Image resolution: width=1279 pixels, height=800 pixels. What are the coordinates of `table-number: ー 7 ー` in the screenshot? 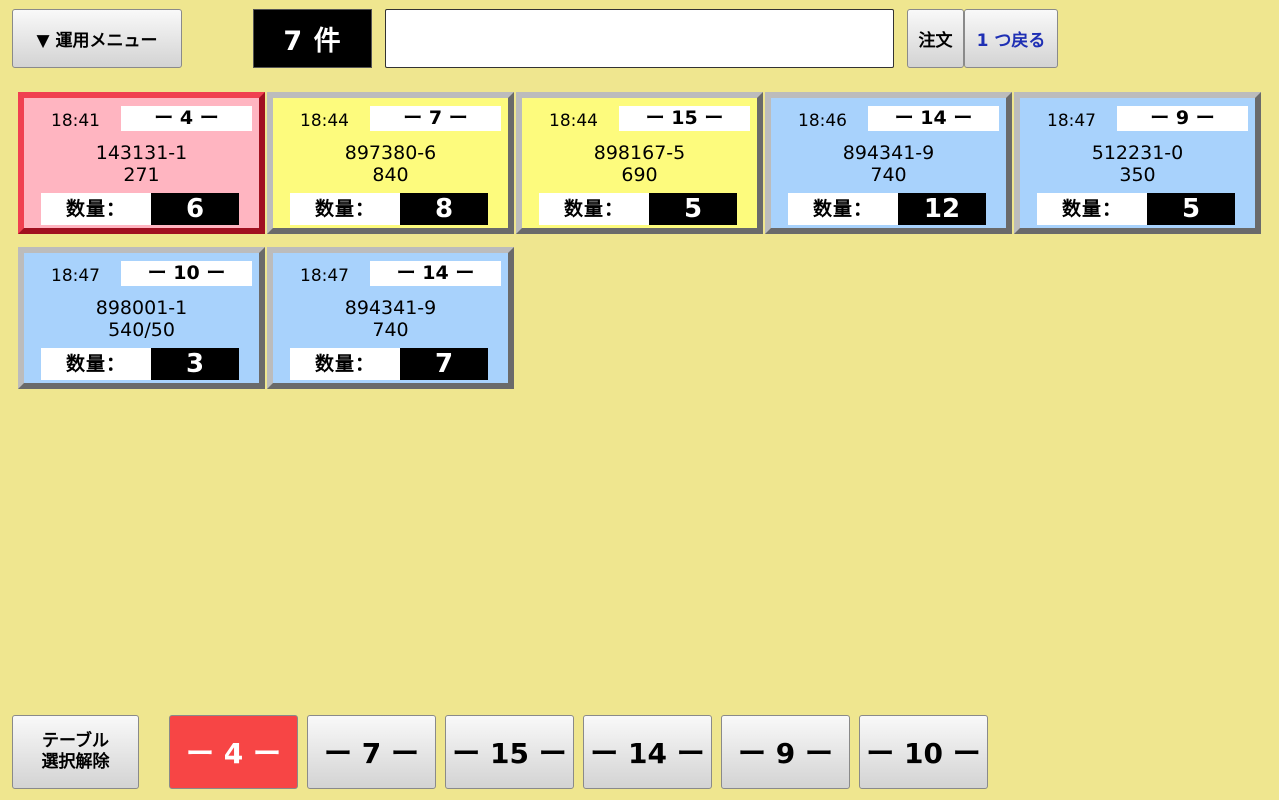 It's located at (435, 118).